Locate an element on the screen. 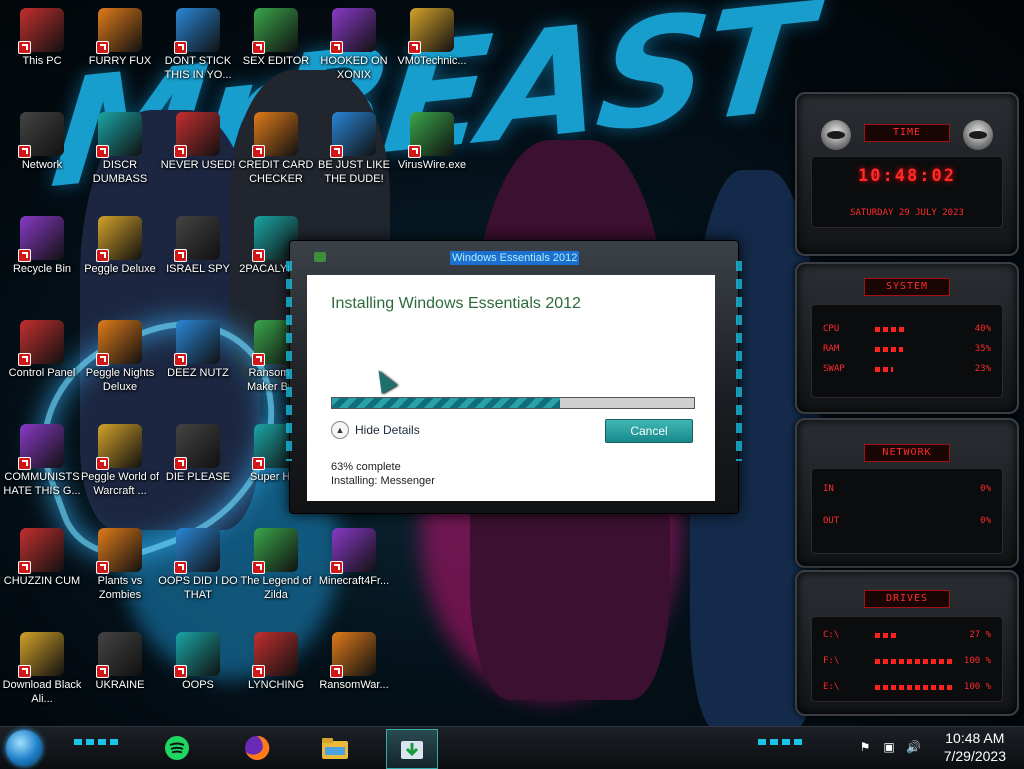  gadget-row: C:\ 27 % is located at coordinates (907, 635).